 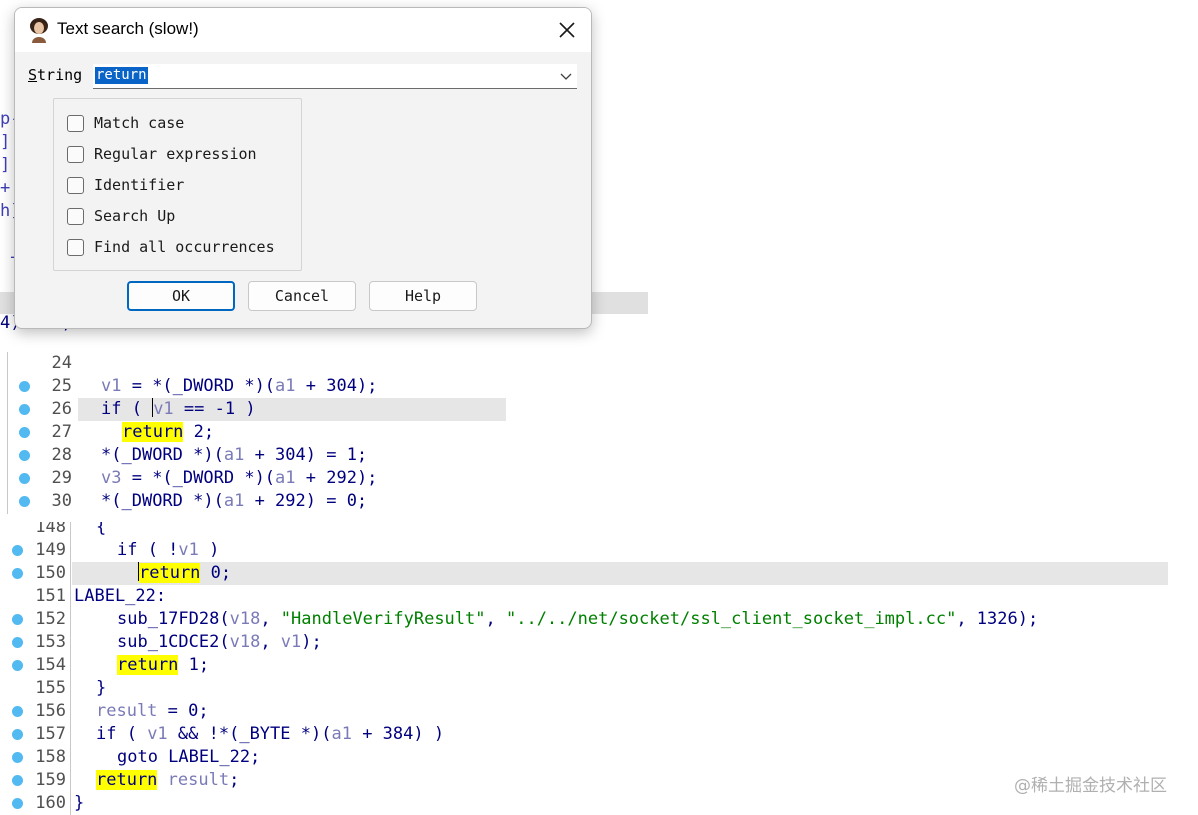 What do you see at coordinates (175, 154) in the screenshot?
I see `regular-expression-label: Regular expression` at bounding box center [175, 154].